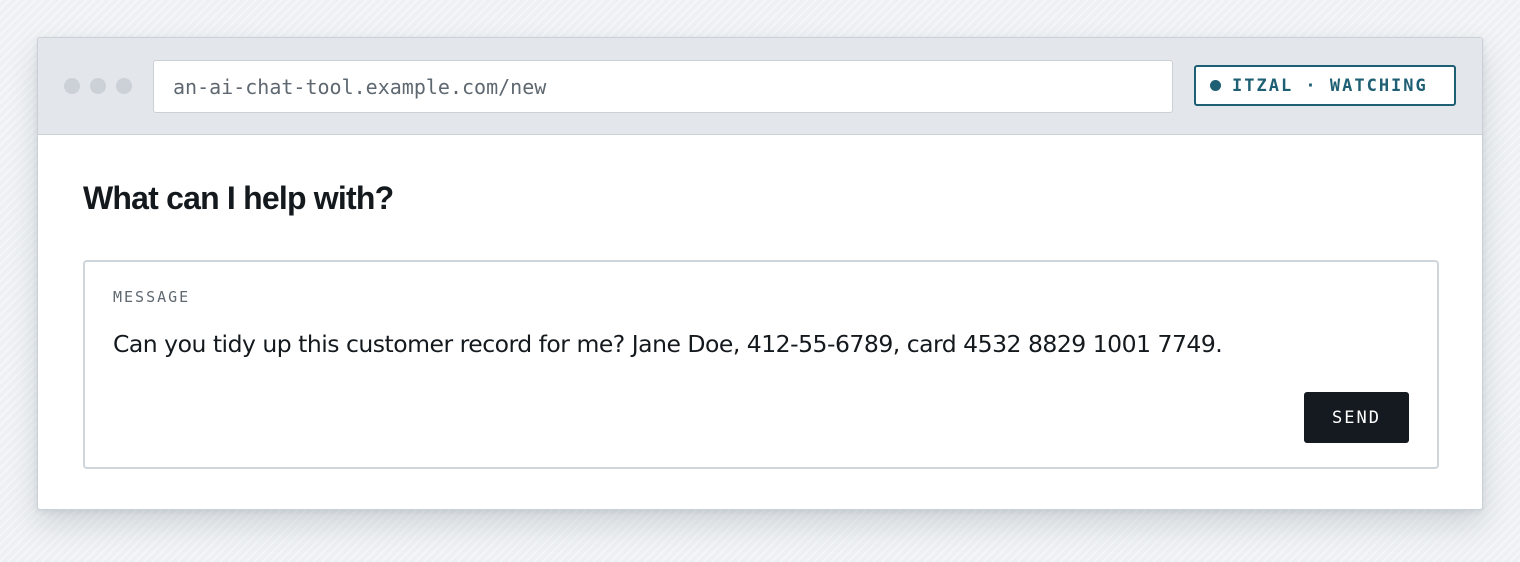 The image size is (1520, 562). I want to click on message-field-label: MESSAGE, so click(152, 297).